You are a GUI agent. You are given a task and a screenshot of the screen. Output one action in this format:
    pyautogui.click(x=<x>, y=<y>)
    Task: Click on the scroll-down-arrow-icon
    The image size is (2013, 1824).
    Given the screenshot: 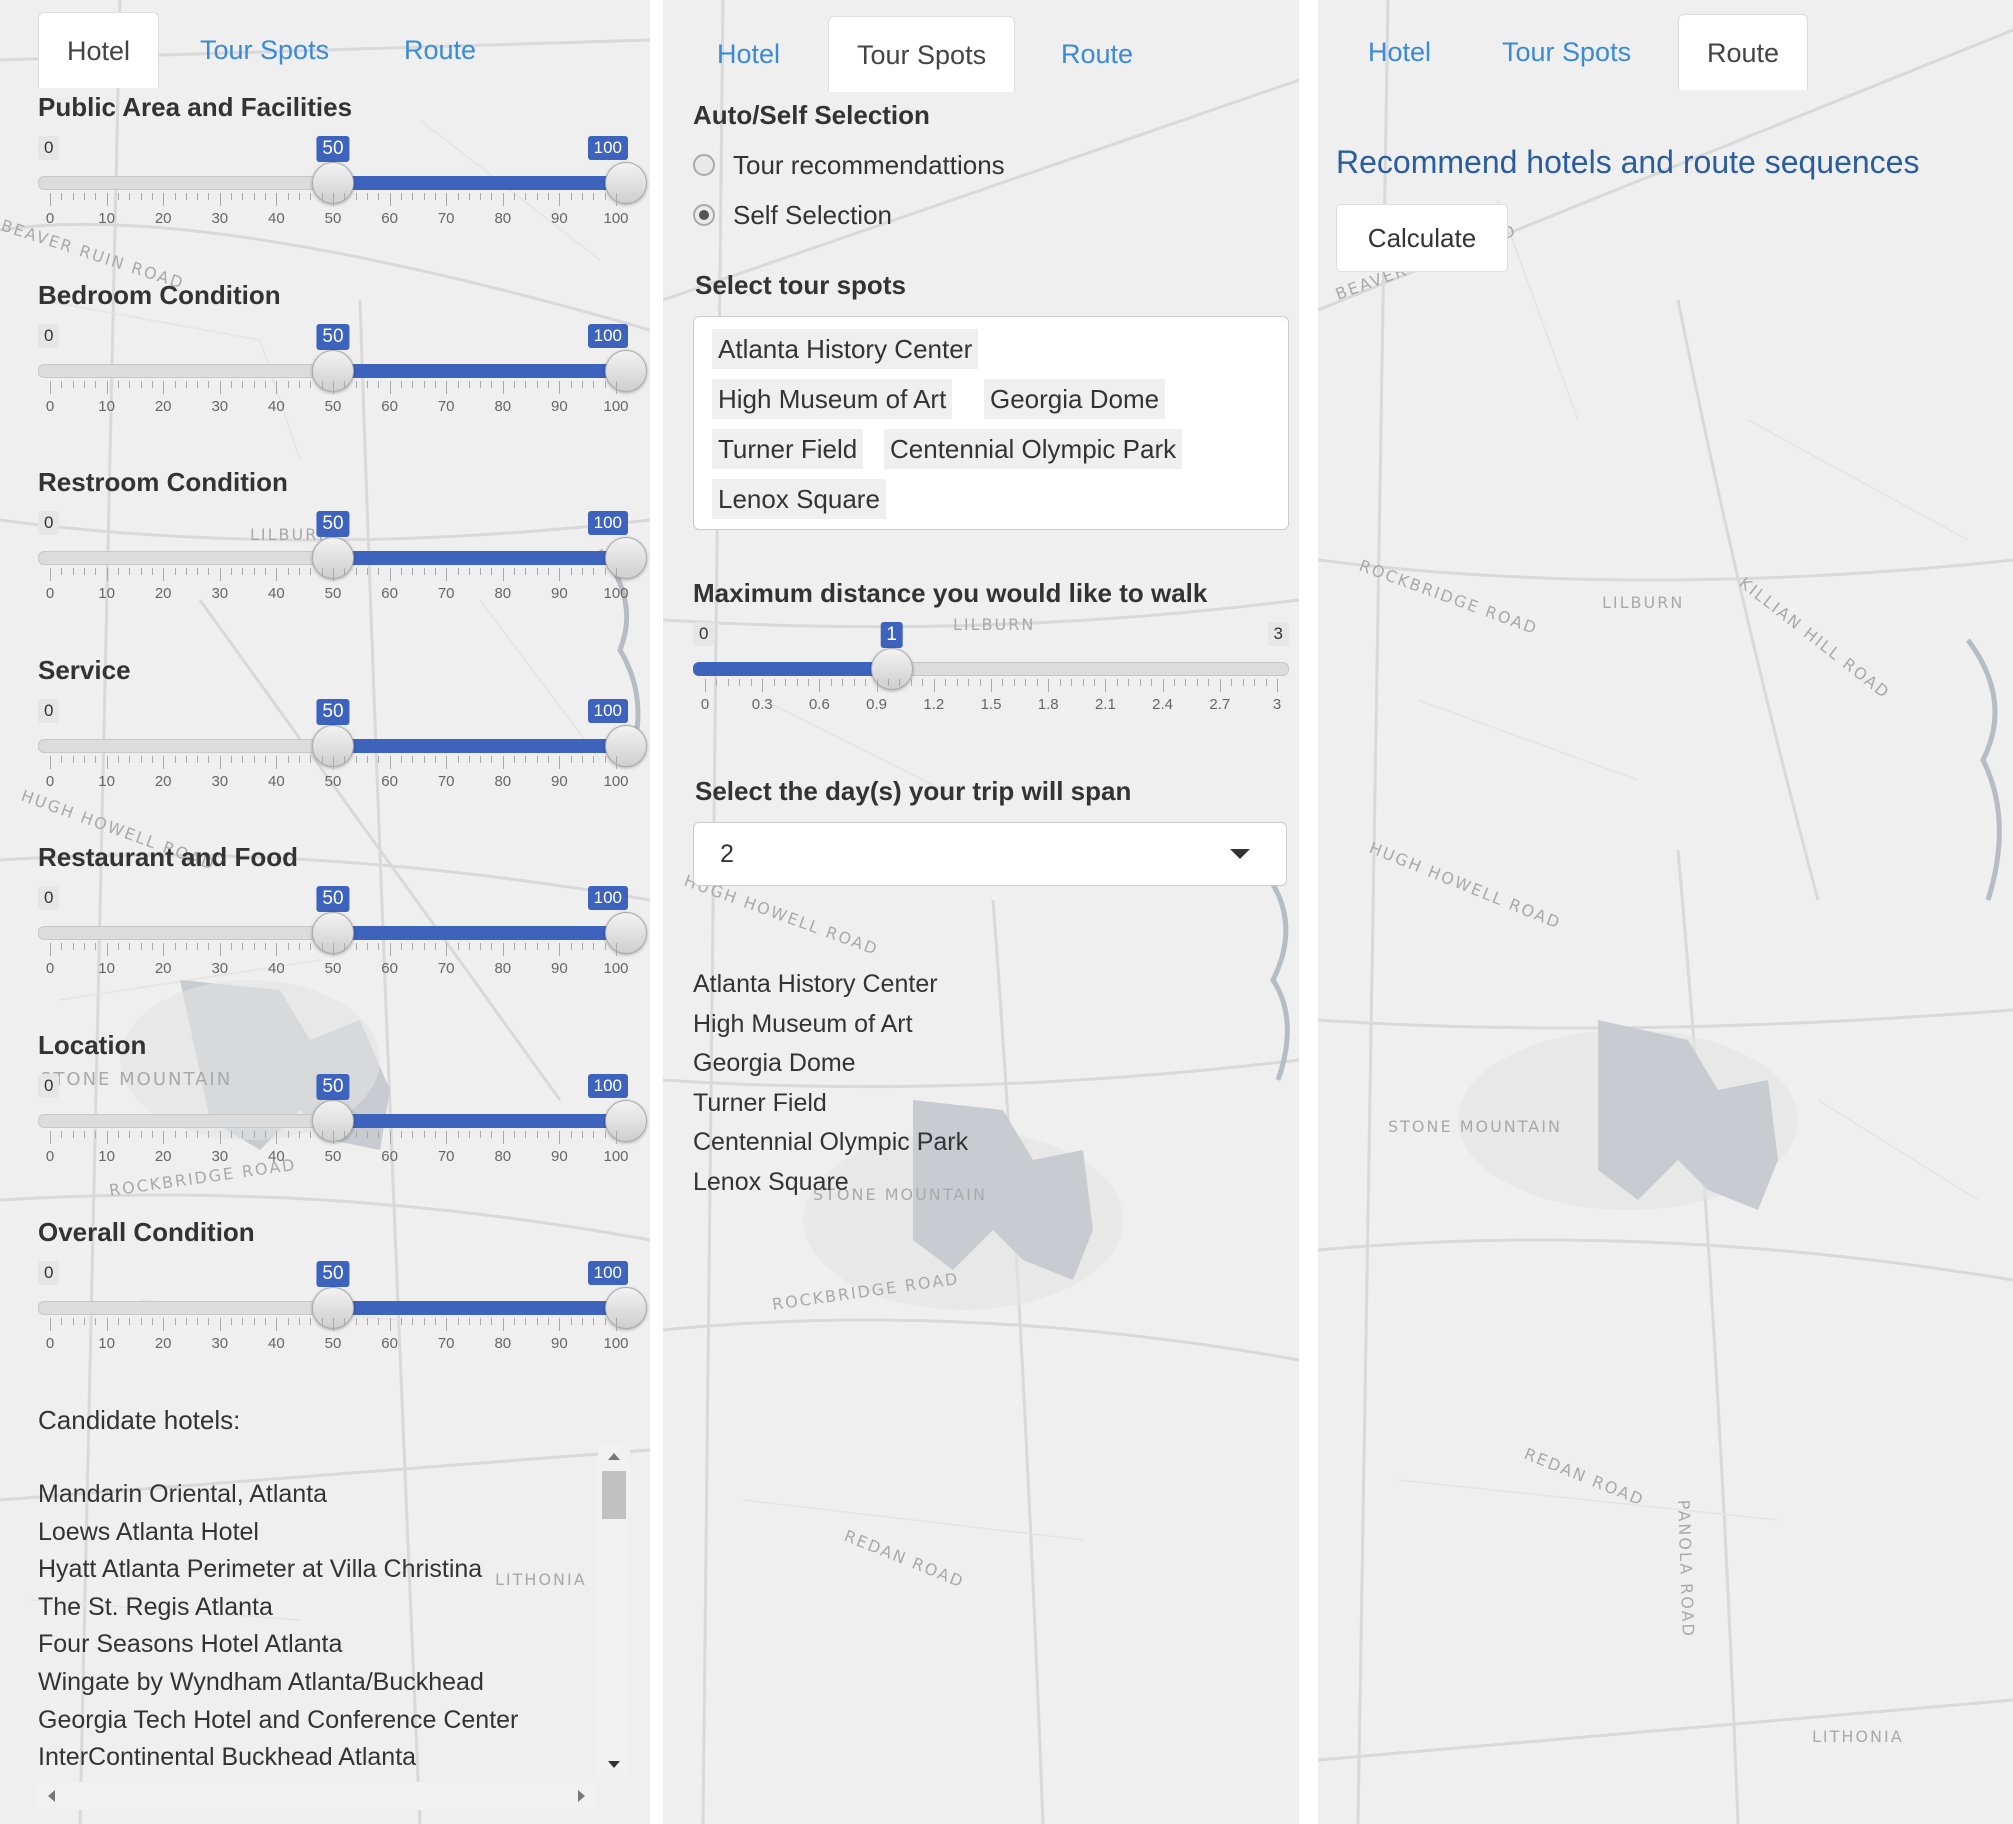 What is the action you would take?
    pyautogui.click(x=614, y=1764)
    